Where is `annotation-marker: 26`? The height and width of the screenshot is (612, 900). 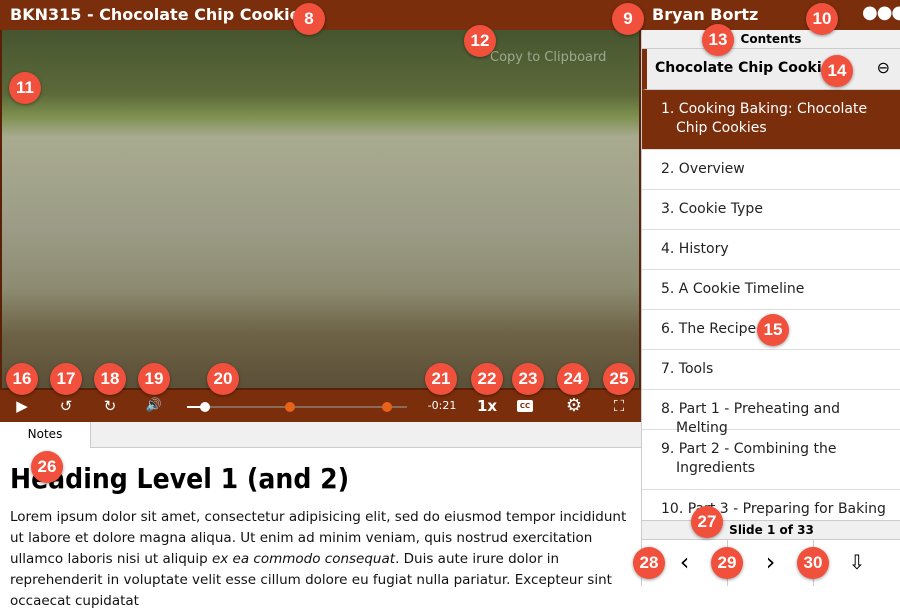
annotation-marker: 26 is located at coordinates (47, 467).